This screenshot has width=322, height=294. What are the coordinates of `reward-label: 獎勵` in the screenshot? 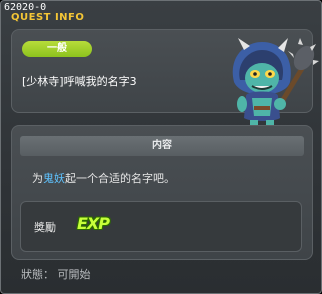 It's located at (45, 227).